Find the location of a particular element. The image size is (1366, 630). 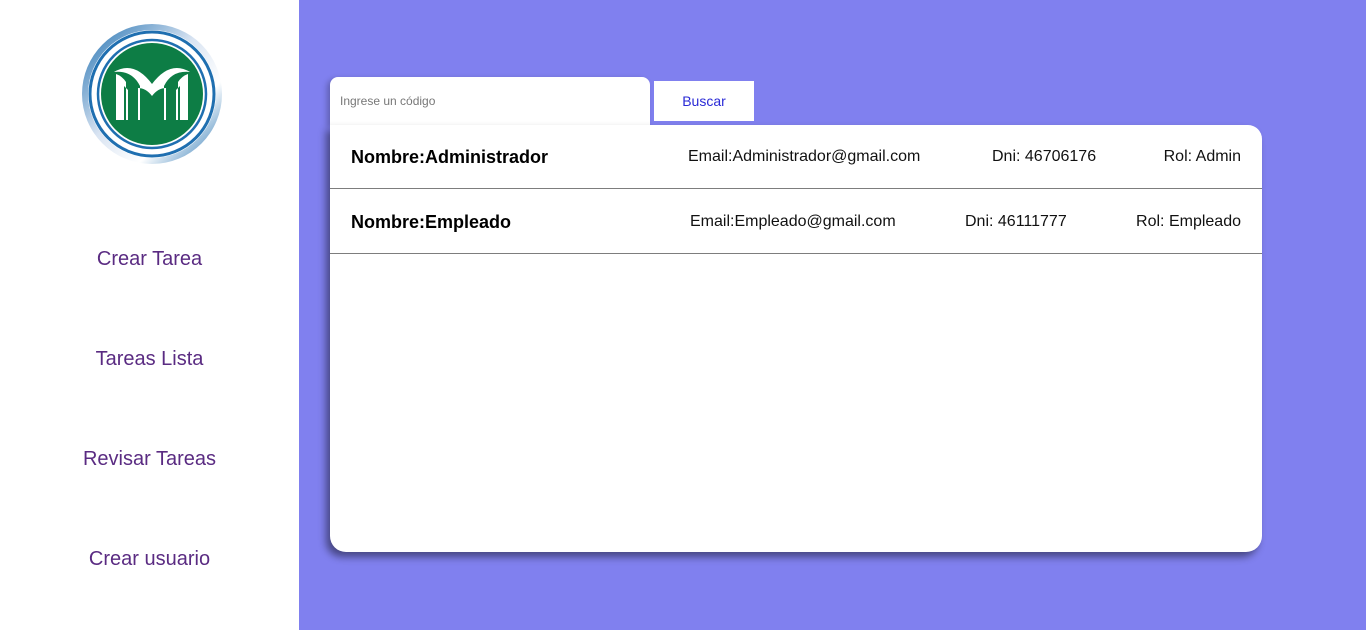

search-button: Buscar is located at coordinates (704, 101).